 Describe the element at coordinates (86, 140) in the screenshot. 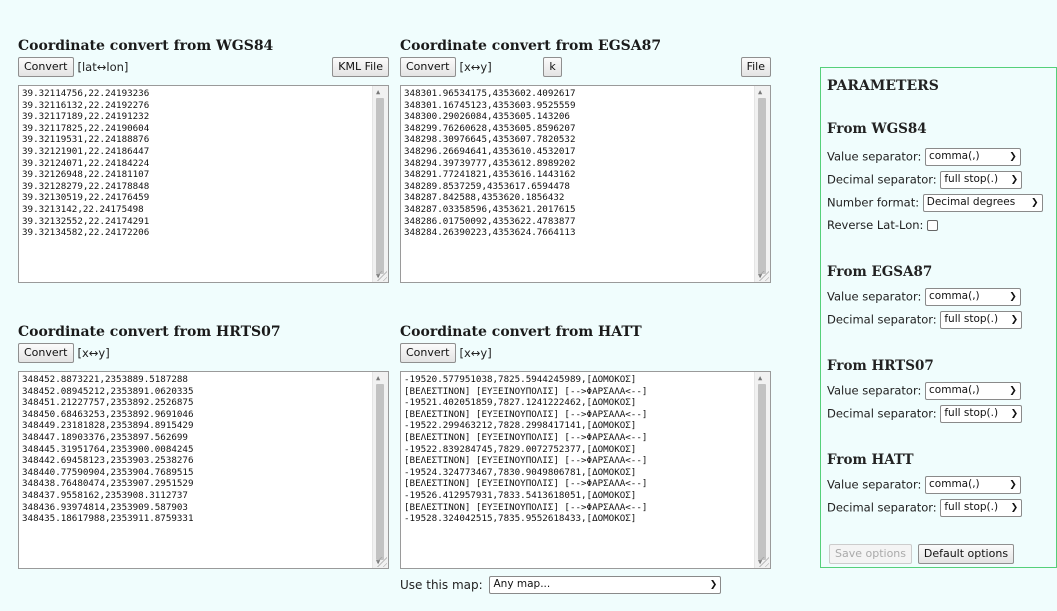

I see `text-line: 39.32119531,22.24188876` at that location.